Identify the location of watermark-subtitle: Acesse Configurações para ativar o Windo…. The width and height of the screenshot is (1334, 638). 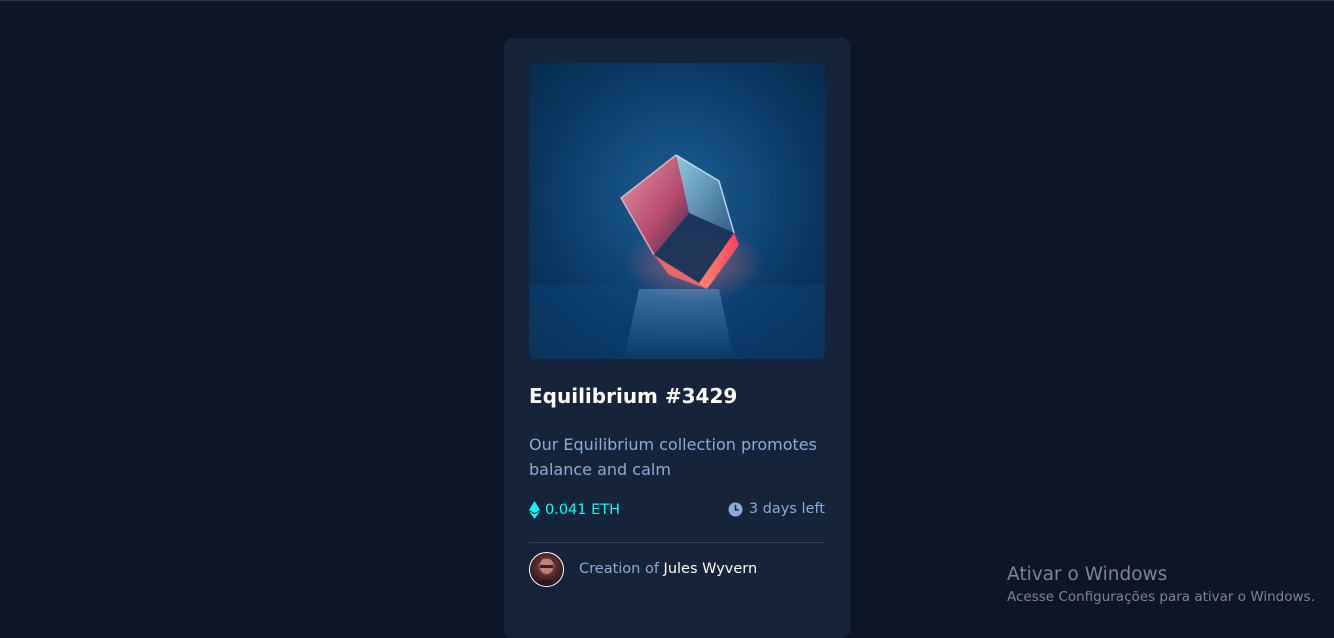
(1161, 597).